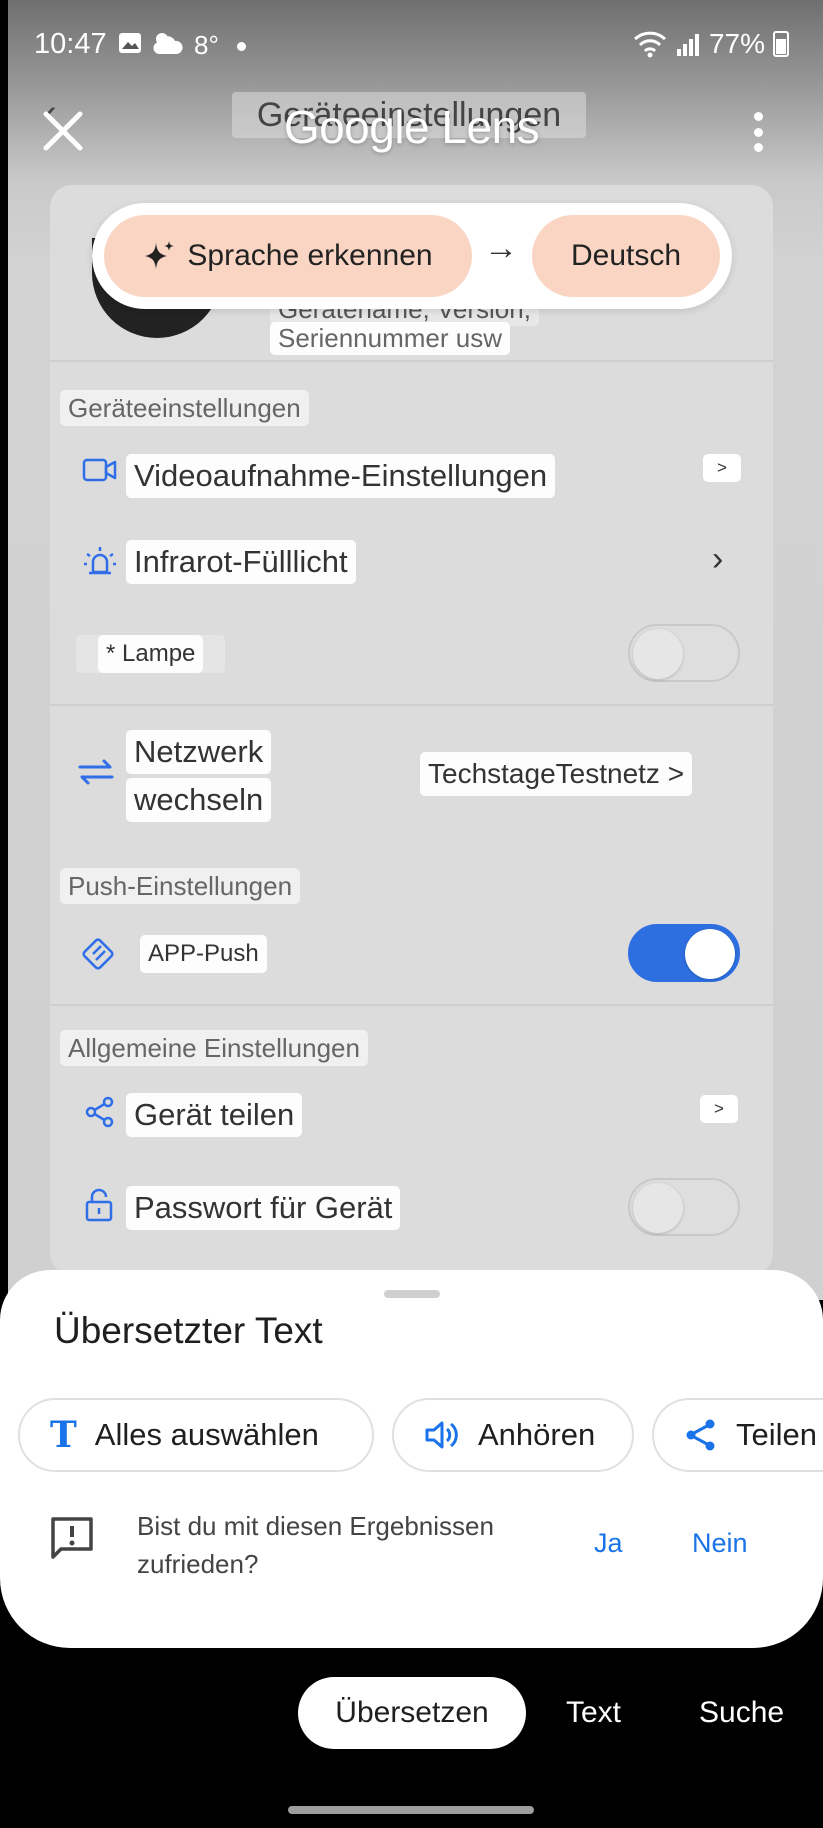 The width and height of the screenshot is (823, 1828). I want to click on source-language-label: Sprache erkennen, so click(310, 255).